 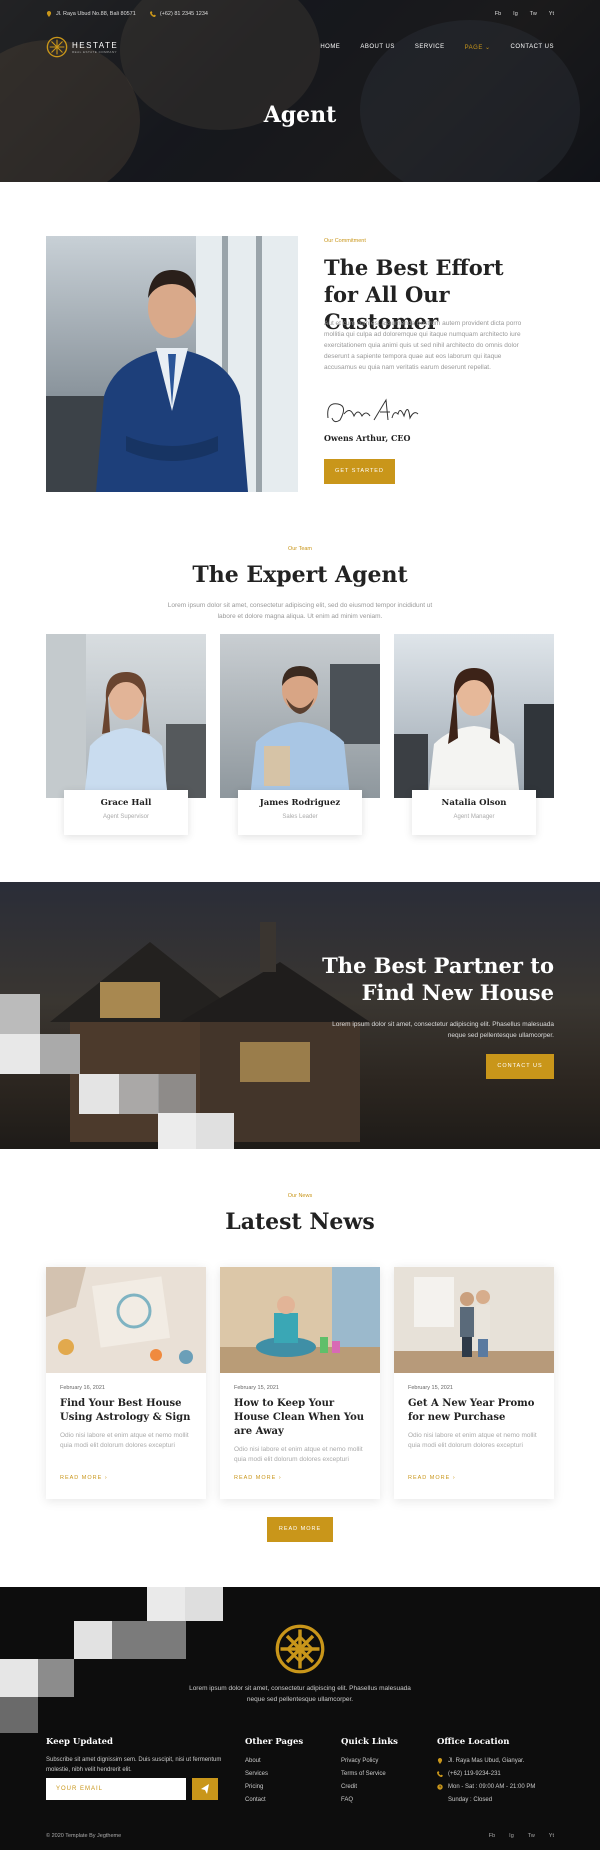 I want to click on office-address: Jl. Raya Mas Ubud, Gianyar., so click(x=497, y=1761).